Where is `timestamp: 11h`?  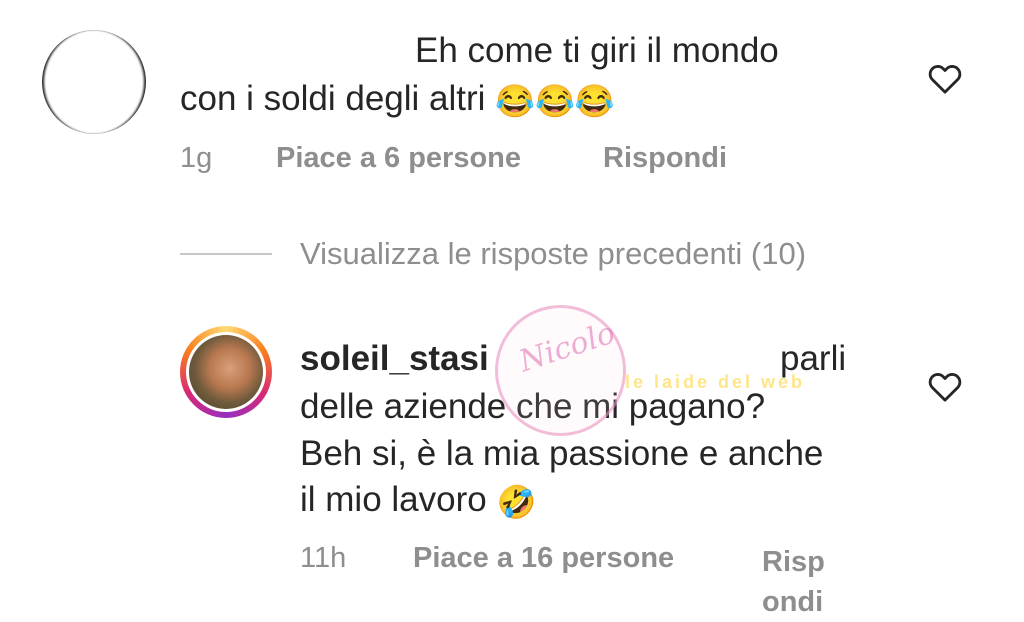
timestamp: 11h is located at coordinates (323, 558).